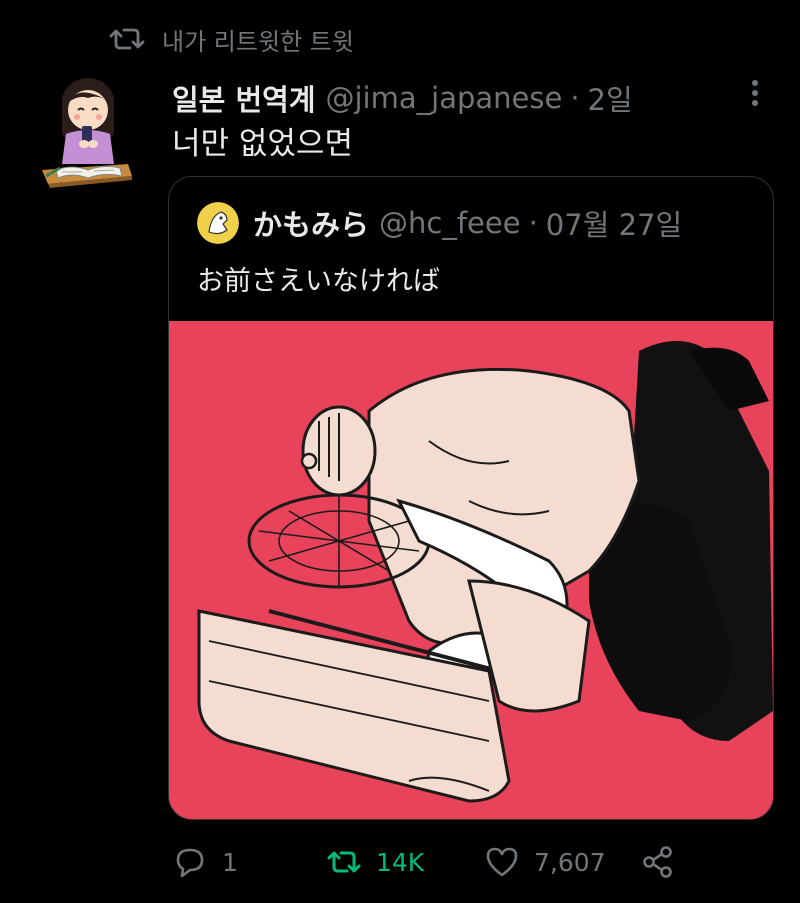  I want to click on retweet-context-label: 내가 리트윗한 트윗, so click(258, 41).